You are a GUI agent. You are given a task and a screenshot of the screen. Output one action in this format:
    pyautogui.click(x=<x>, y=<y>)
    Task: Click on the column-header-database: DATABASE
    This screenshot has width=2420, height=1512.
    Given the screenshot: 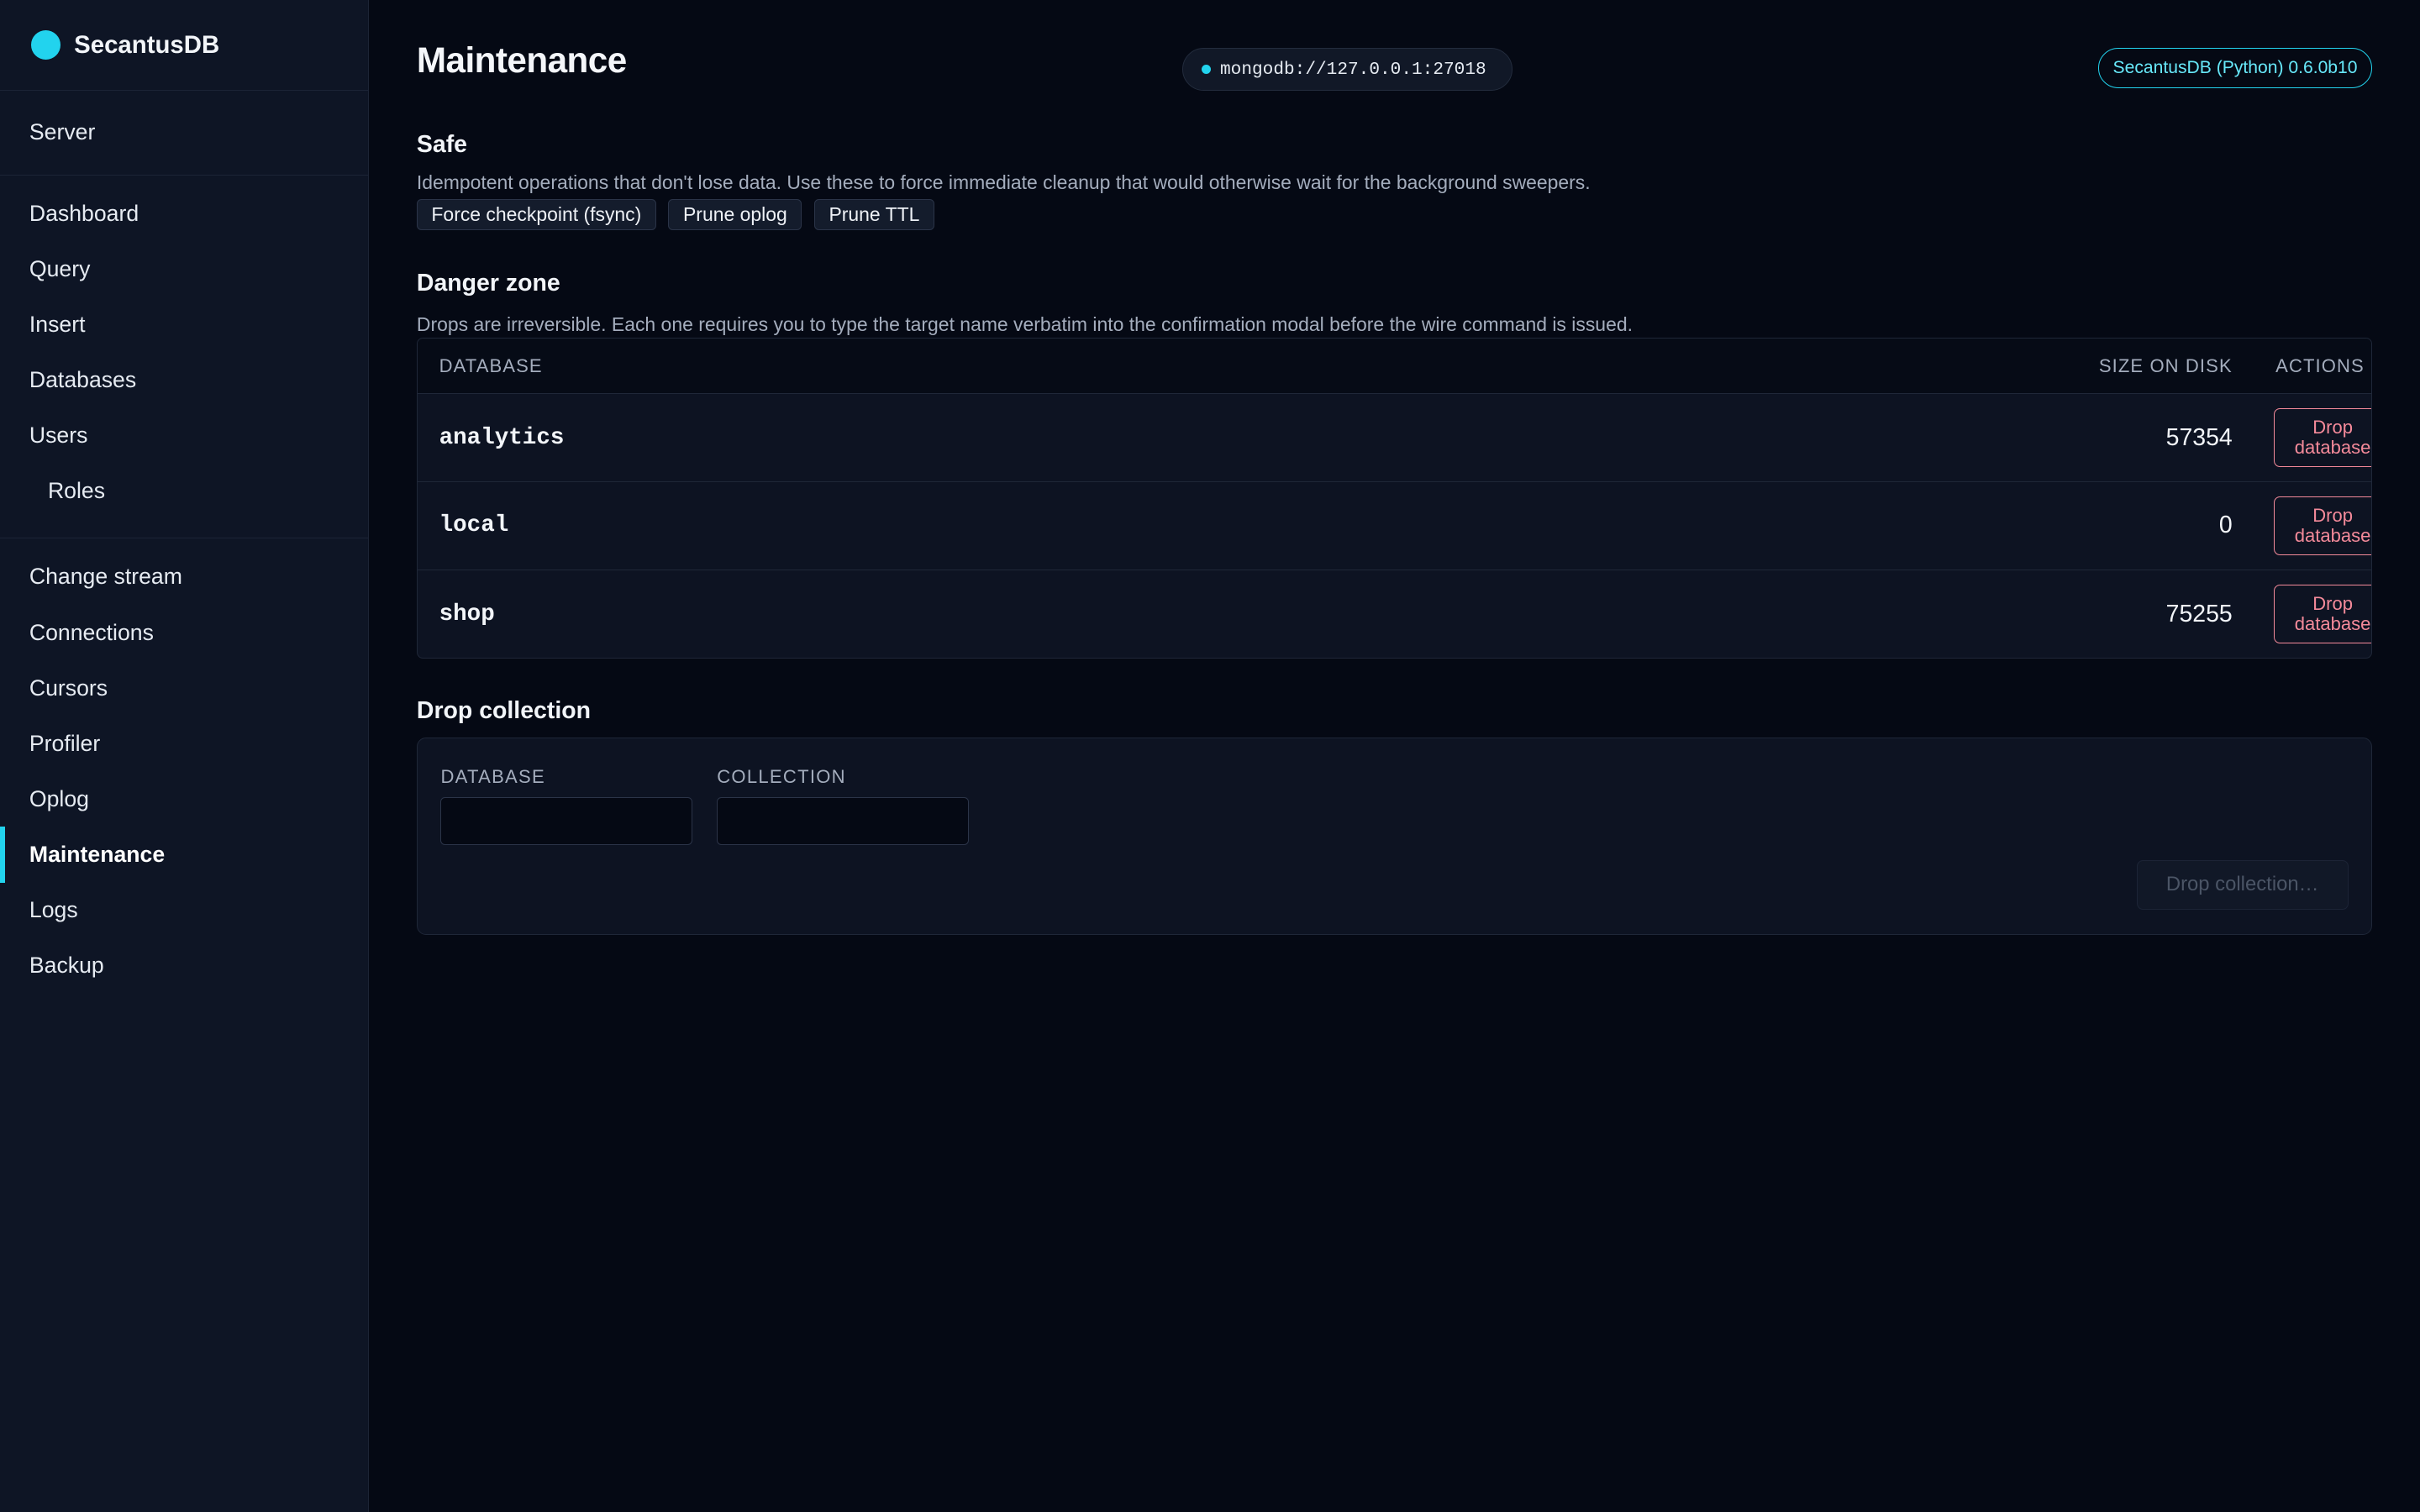 What is the action you would take?
    pyautogui.click(x=491, y=365)
    